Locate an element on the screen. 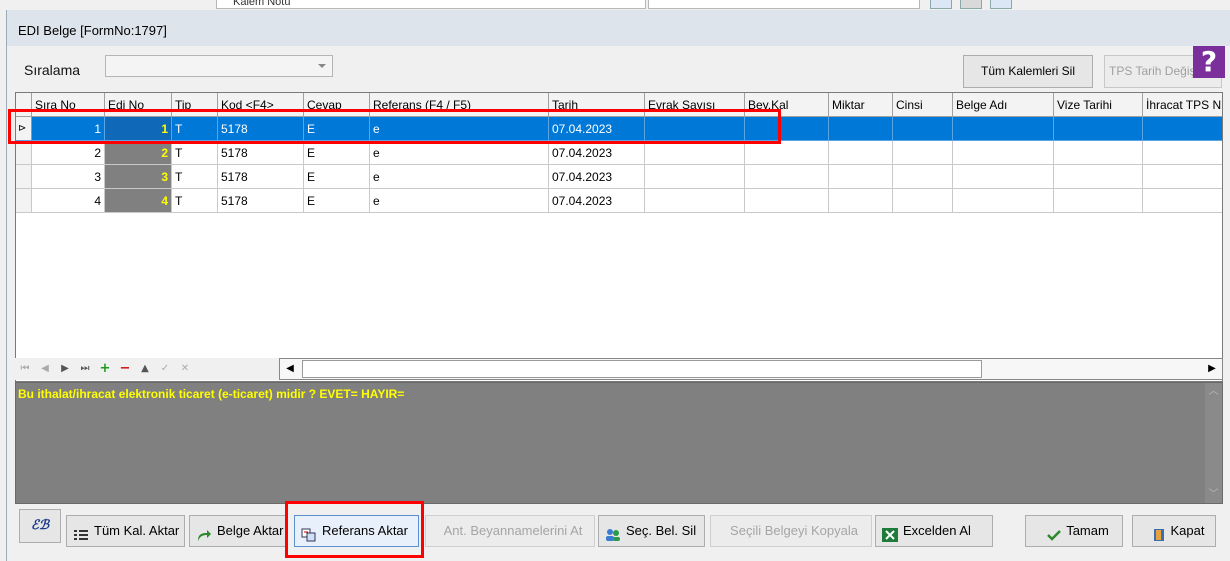 The image size is (1230, 561). eb-button: ℰℬ is located at coordinates (40, 526).